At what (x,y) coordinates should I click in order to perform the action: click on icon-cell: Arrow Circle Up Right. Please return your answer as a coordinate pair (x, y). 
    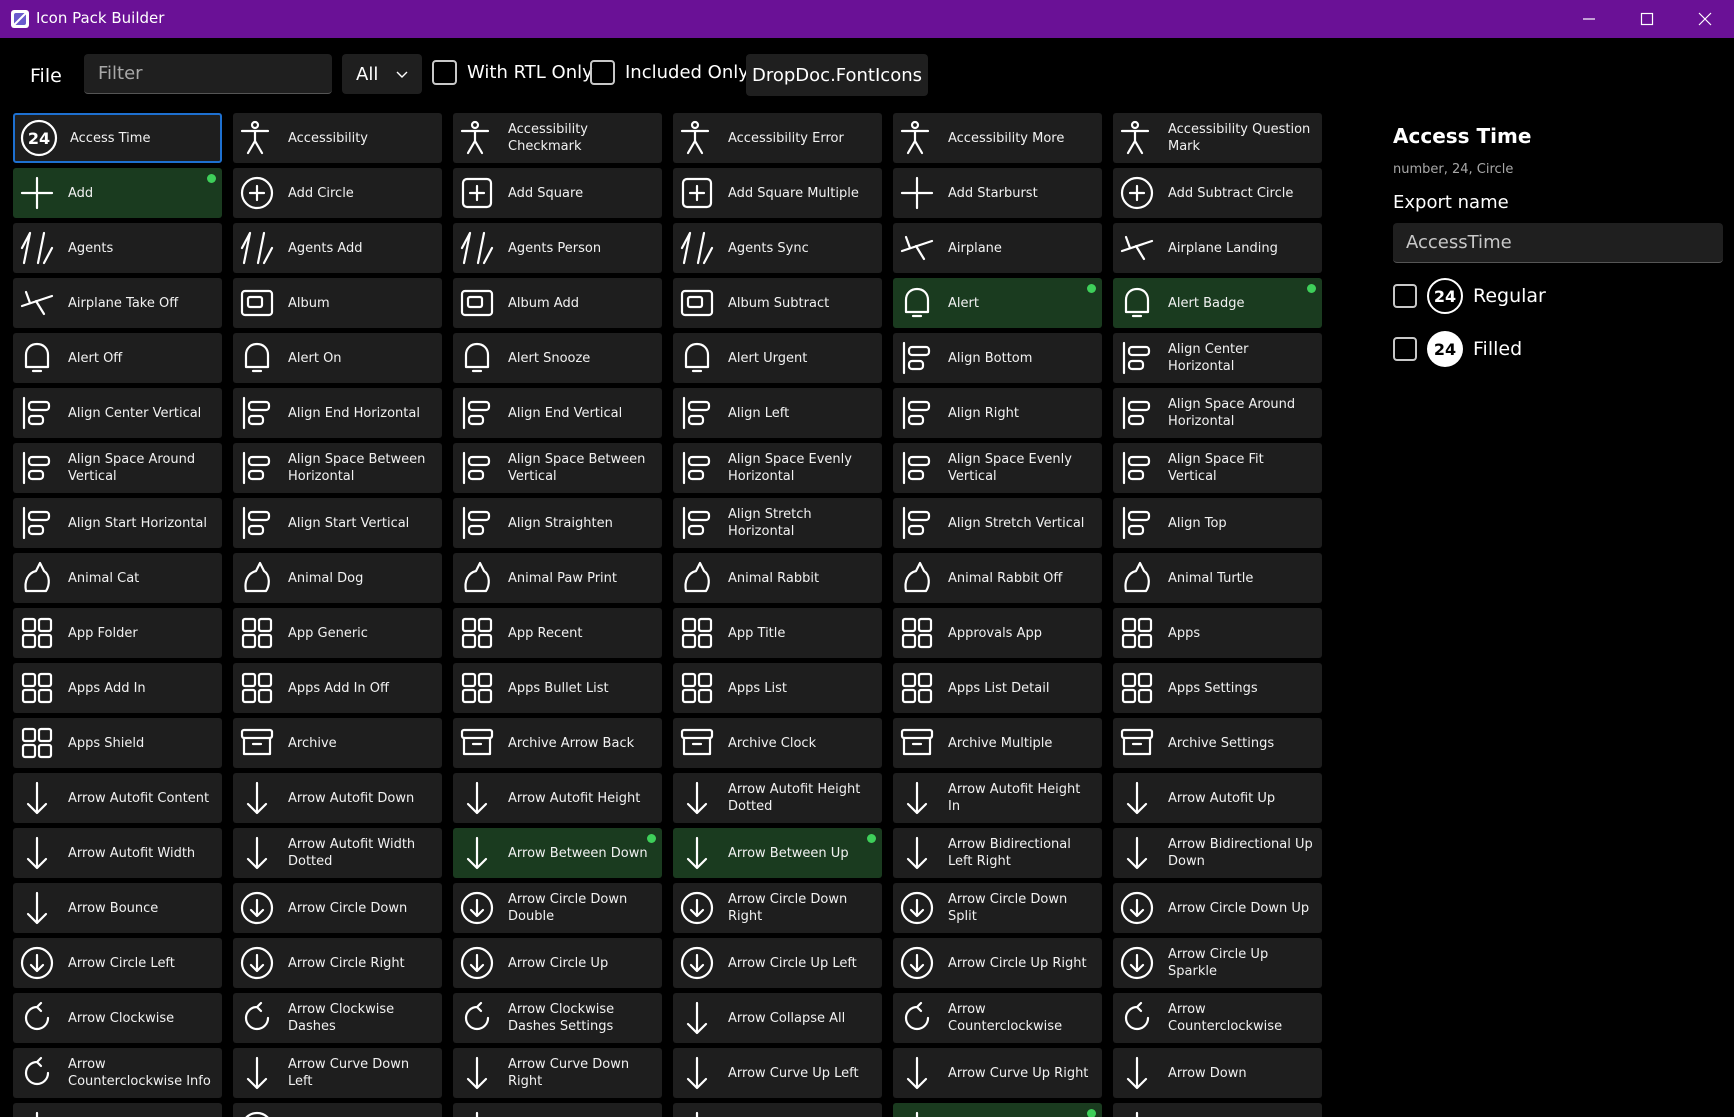
    Looking at the image, I should click on (997, 963).